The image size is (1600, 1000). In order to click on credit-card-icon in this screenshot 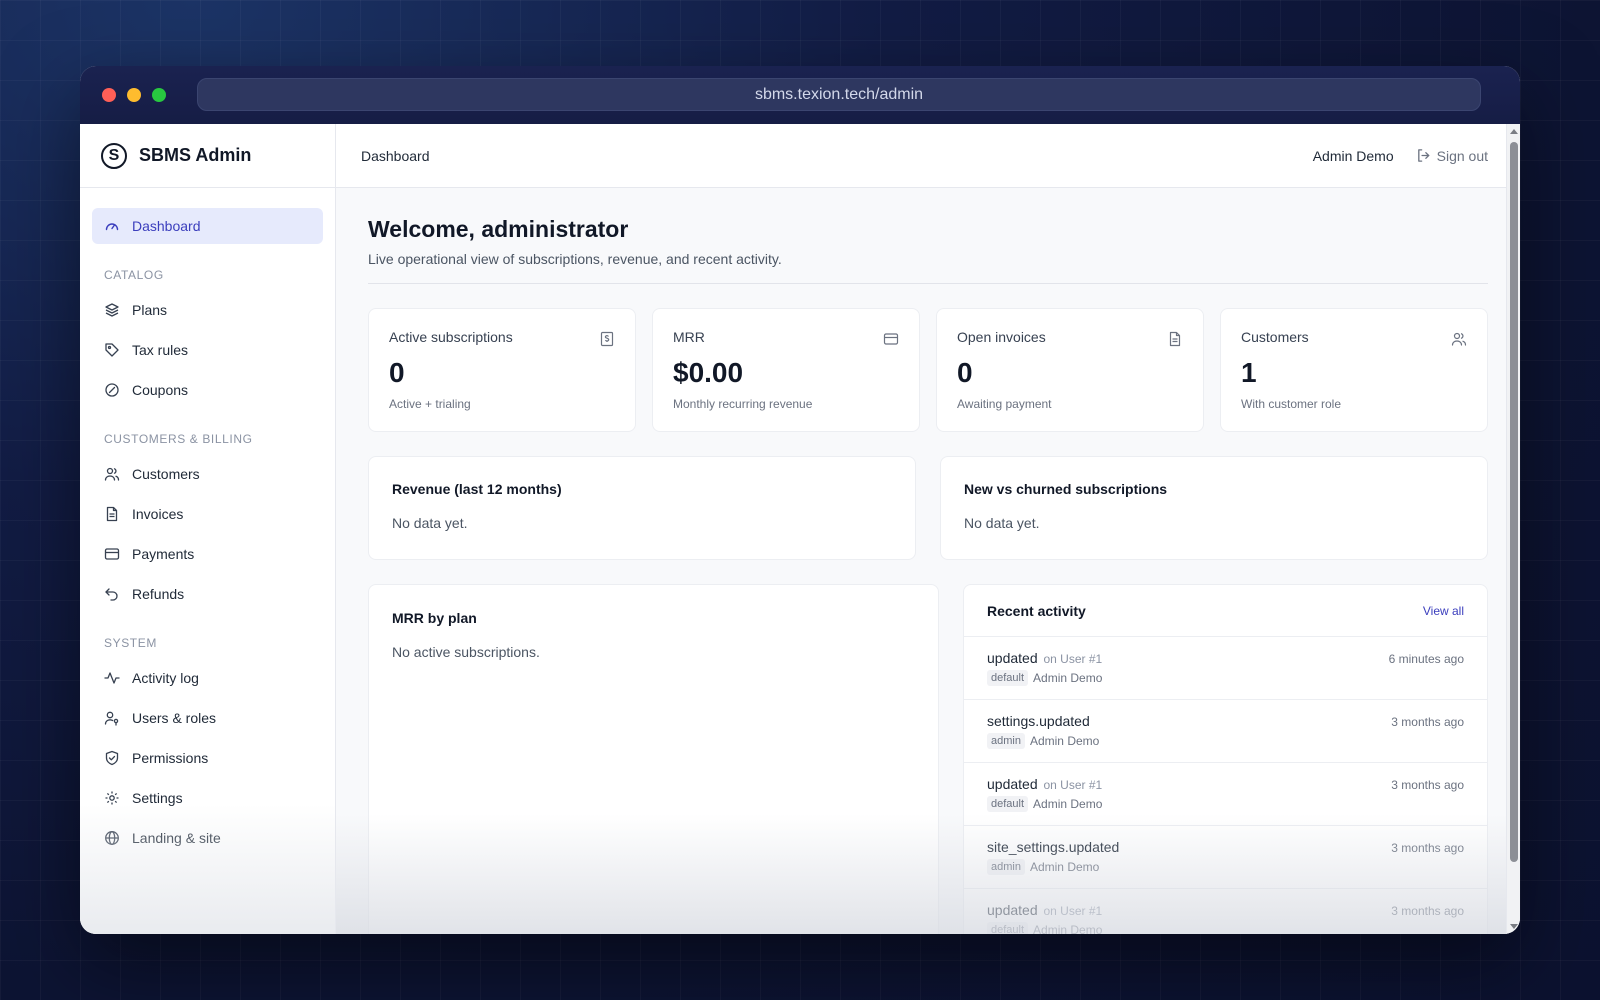, I will do `click(112, 554)`.